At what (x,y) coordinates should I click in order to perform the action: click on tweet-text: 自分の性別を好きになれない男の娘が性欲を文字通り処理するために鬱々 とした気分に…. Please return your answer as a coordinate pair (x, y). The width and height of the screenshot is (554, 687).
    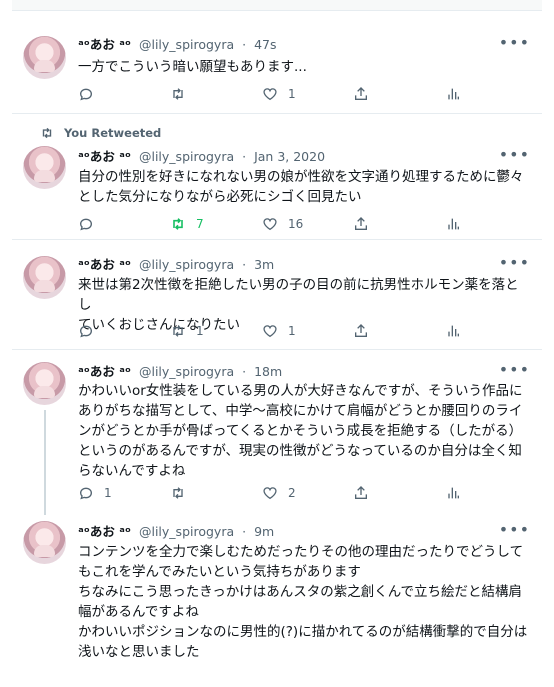
    Looking at the image, I should click on (305, 187).